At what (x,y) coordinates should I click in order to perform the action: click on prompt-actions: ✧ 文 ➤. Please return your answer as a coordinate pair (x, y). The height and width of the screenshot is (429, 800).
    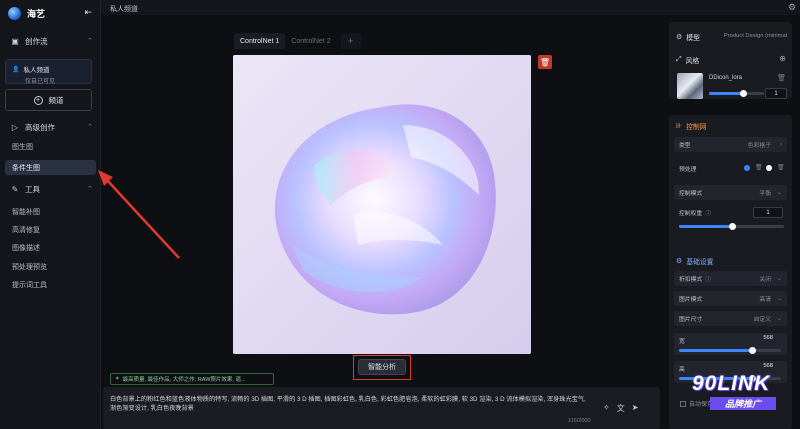
    Looking at the image, I should click on (620, 408).